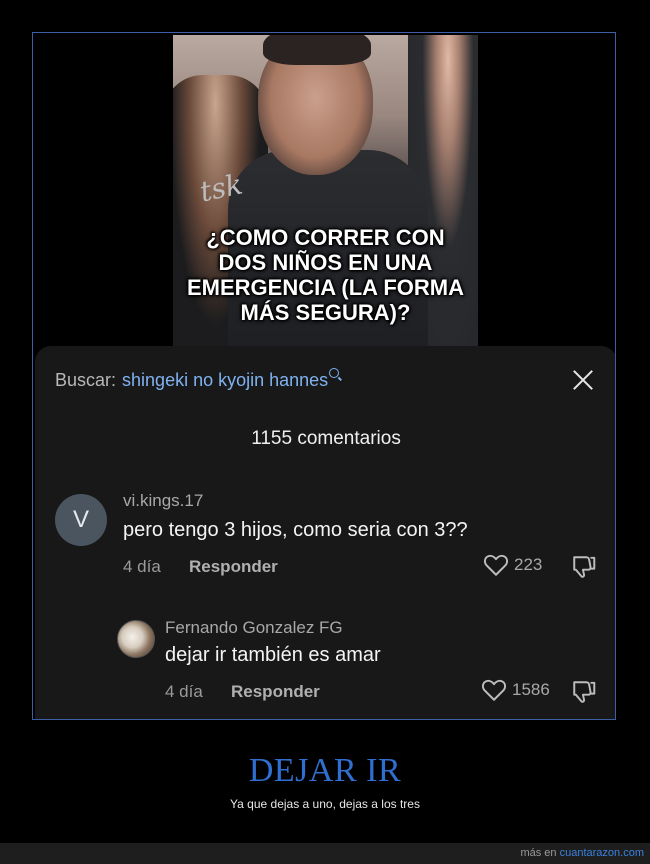 The height and width of the screenshot is (864, 650). Describe the element at coordinates (325, 804) in the screenshot. I see `post-subtitle: Ya que dejas a uno, dejas a los tres` at that location.